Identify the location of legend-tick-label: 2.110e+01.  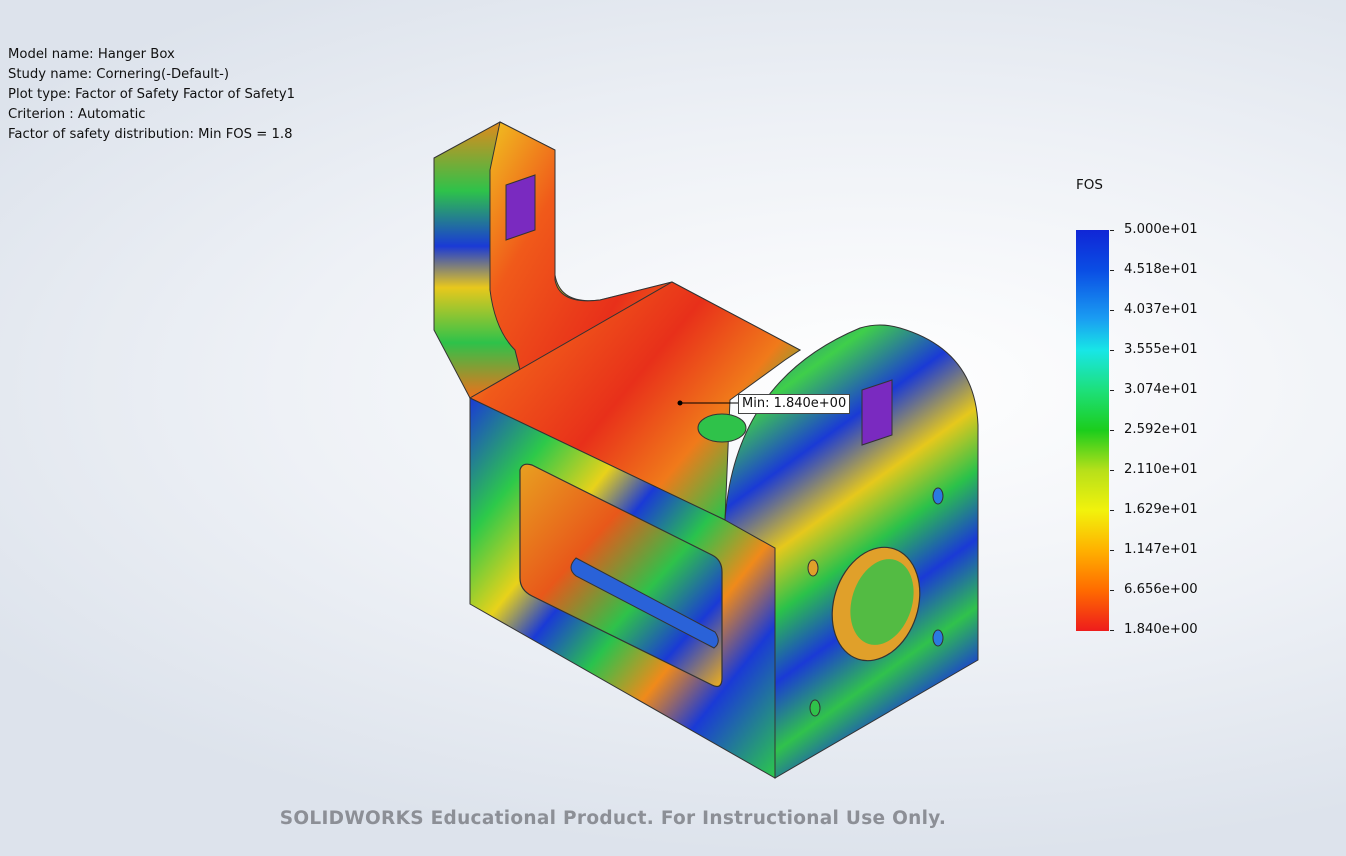
(1161, 469).